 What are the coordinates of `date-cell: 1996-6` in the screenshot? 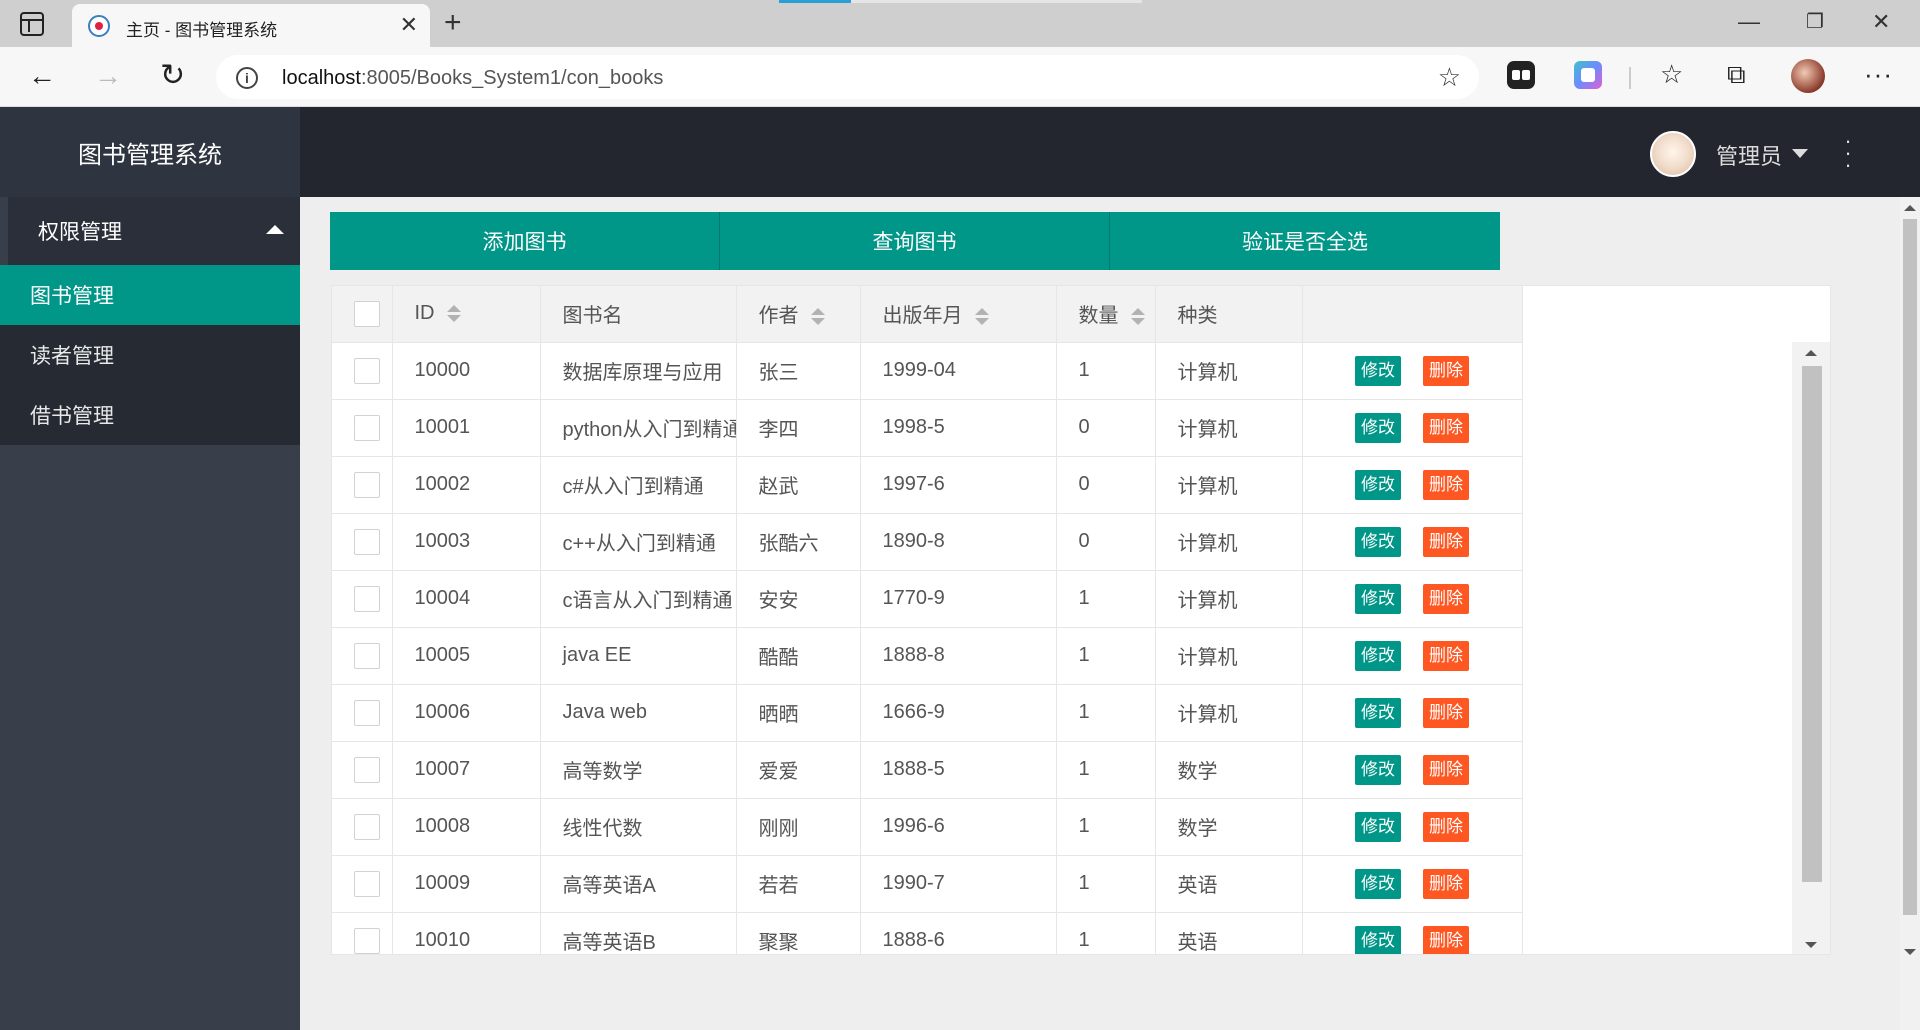 It's located at (958, 827).